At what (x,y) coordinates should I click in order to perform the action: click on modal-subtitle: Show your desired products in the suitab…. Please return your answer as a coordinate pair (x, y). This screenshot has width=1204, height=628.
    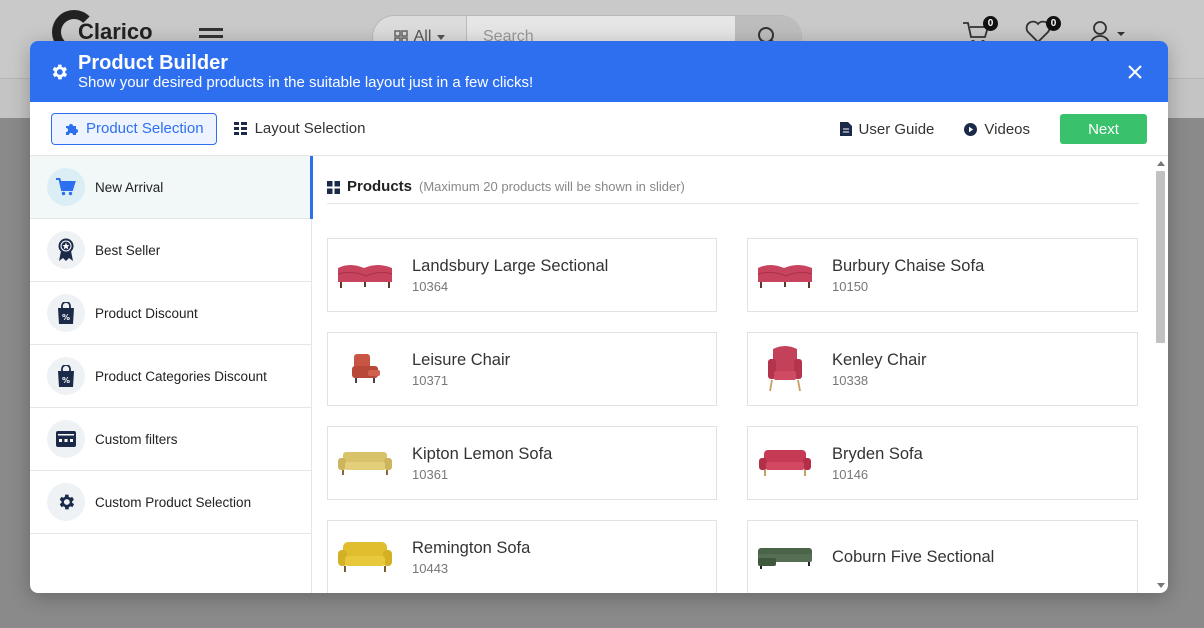
    Looking at the image, I should click on (306, 82).